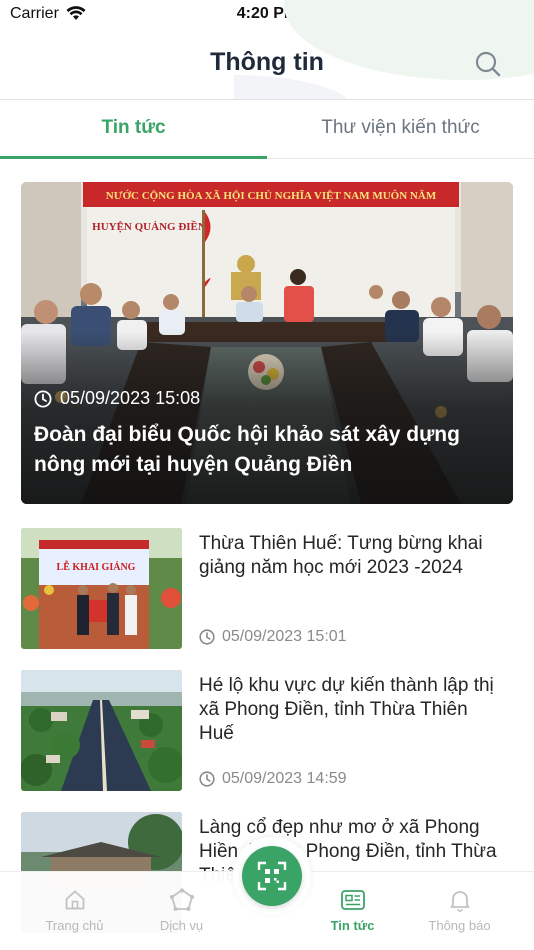  Describe the element at coordinates (74, 925) in the screenshot. I see `nav-home-label: Trang chủ` at that location.